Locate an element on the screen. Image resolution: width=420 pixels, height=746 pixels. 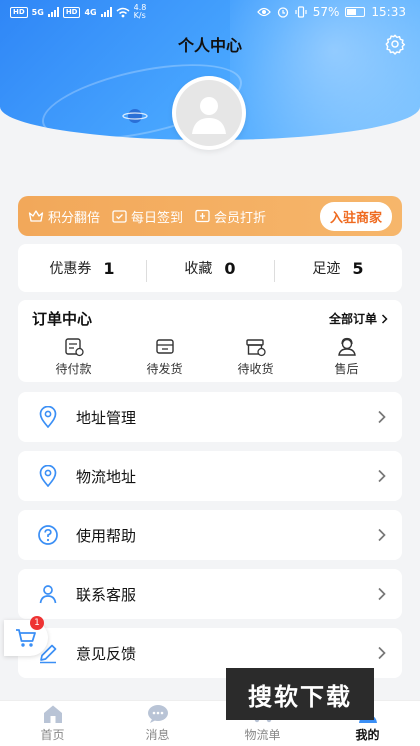
network-type-left: 5G is located at coordinates (37, 12).